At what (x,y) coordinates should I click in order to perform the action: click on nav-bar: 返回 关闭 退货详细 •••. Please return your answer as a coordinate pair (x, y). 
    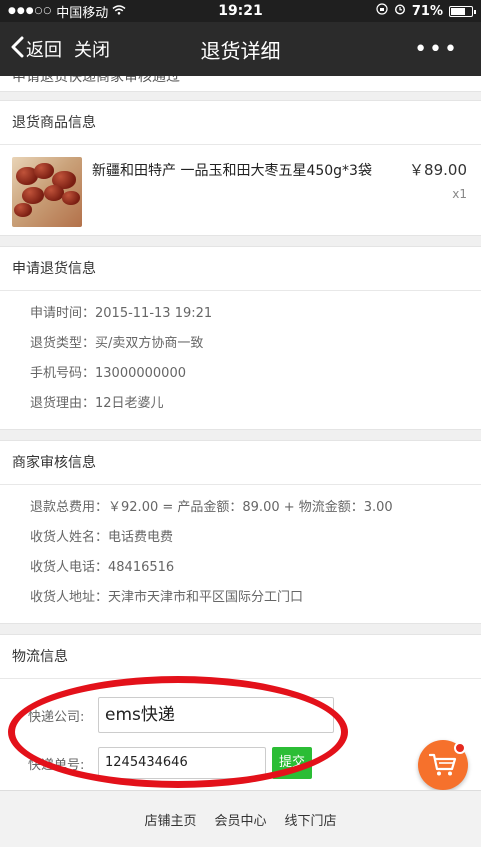
    Looking at the image, I should click on (240, 49).